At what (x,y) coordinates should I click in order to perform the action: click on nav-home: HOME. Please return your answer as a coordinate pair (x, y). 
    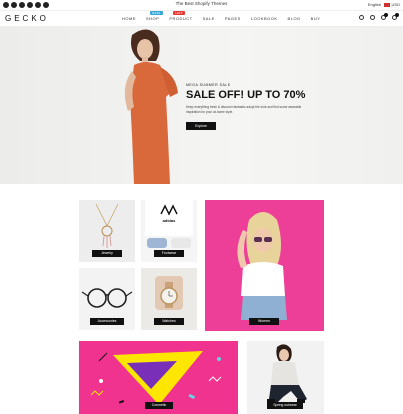
    Looking at the image, I should click on (129, 18).